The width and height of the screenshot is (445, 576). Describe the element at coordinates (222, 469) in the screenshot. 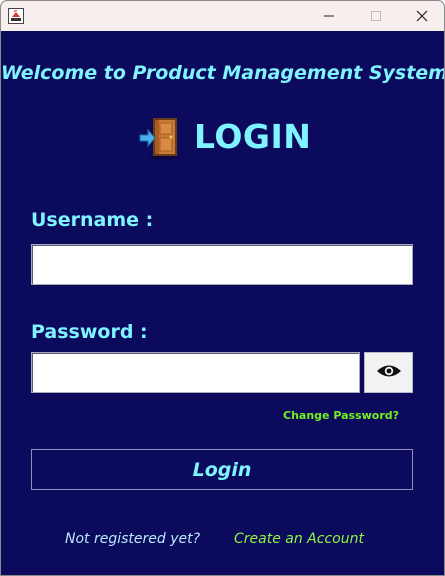

I see `login-button: Login` at that location.